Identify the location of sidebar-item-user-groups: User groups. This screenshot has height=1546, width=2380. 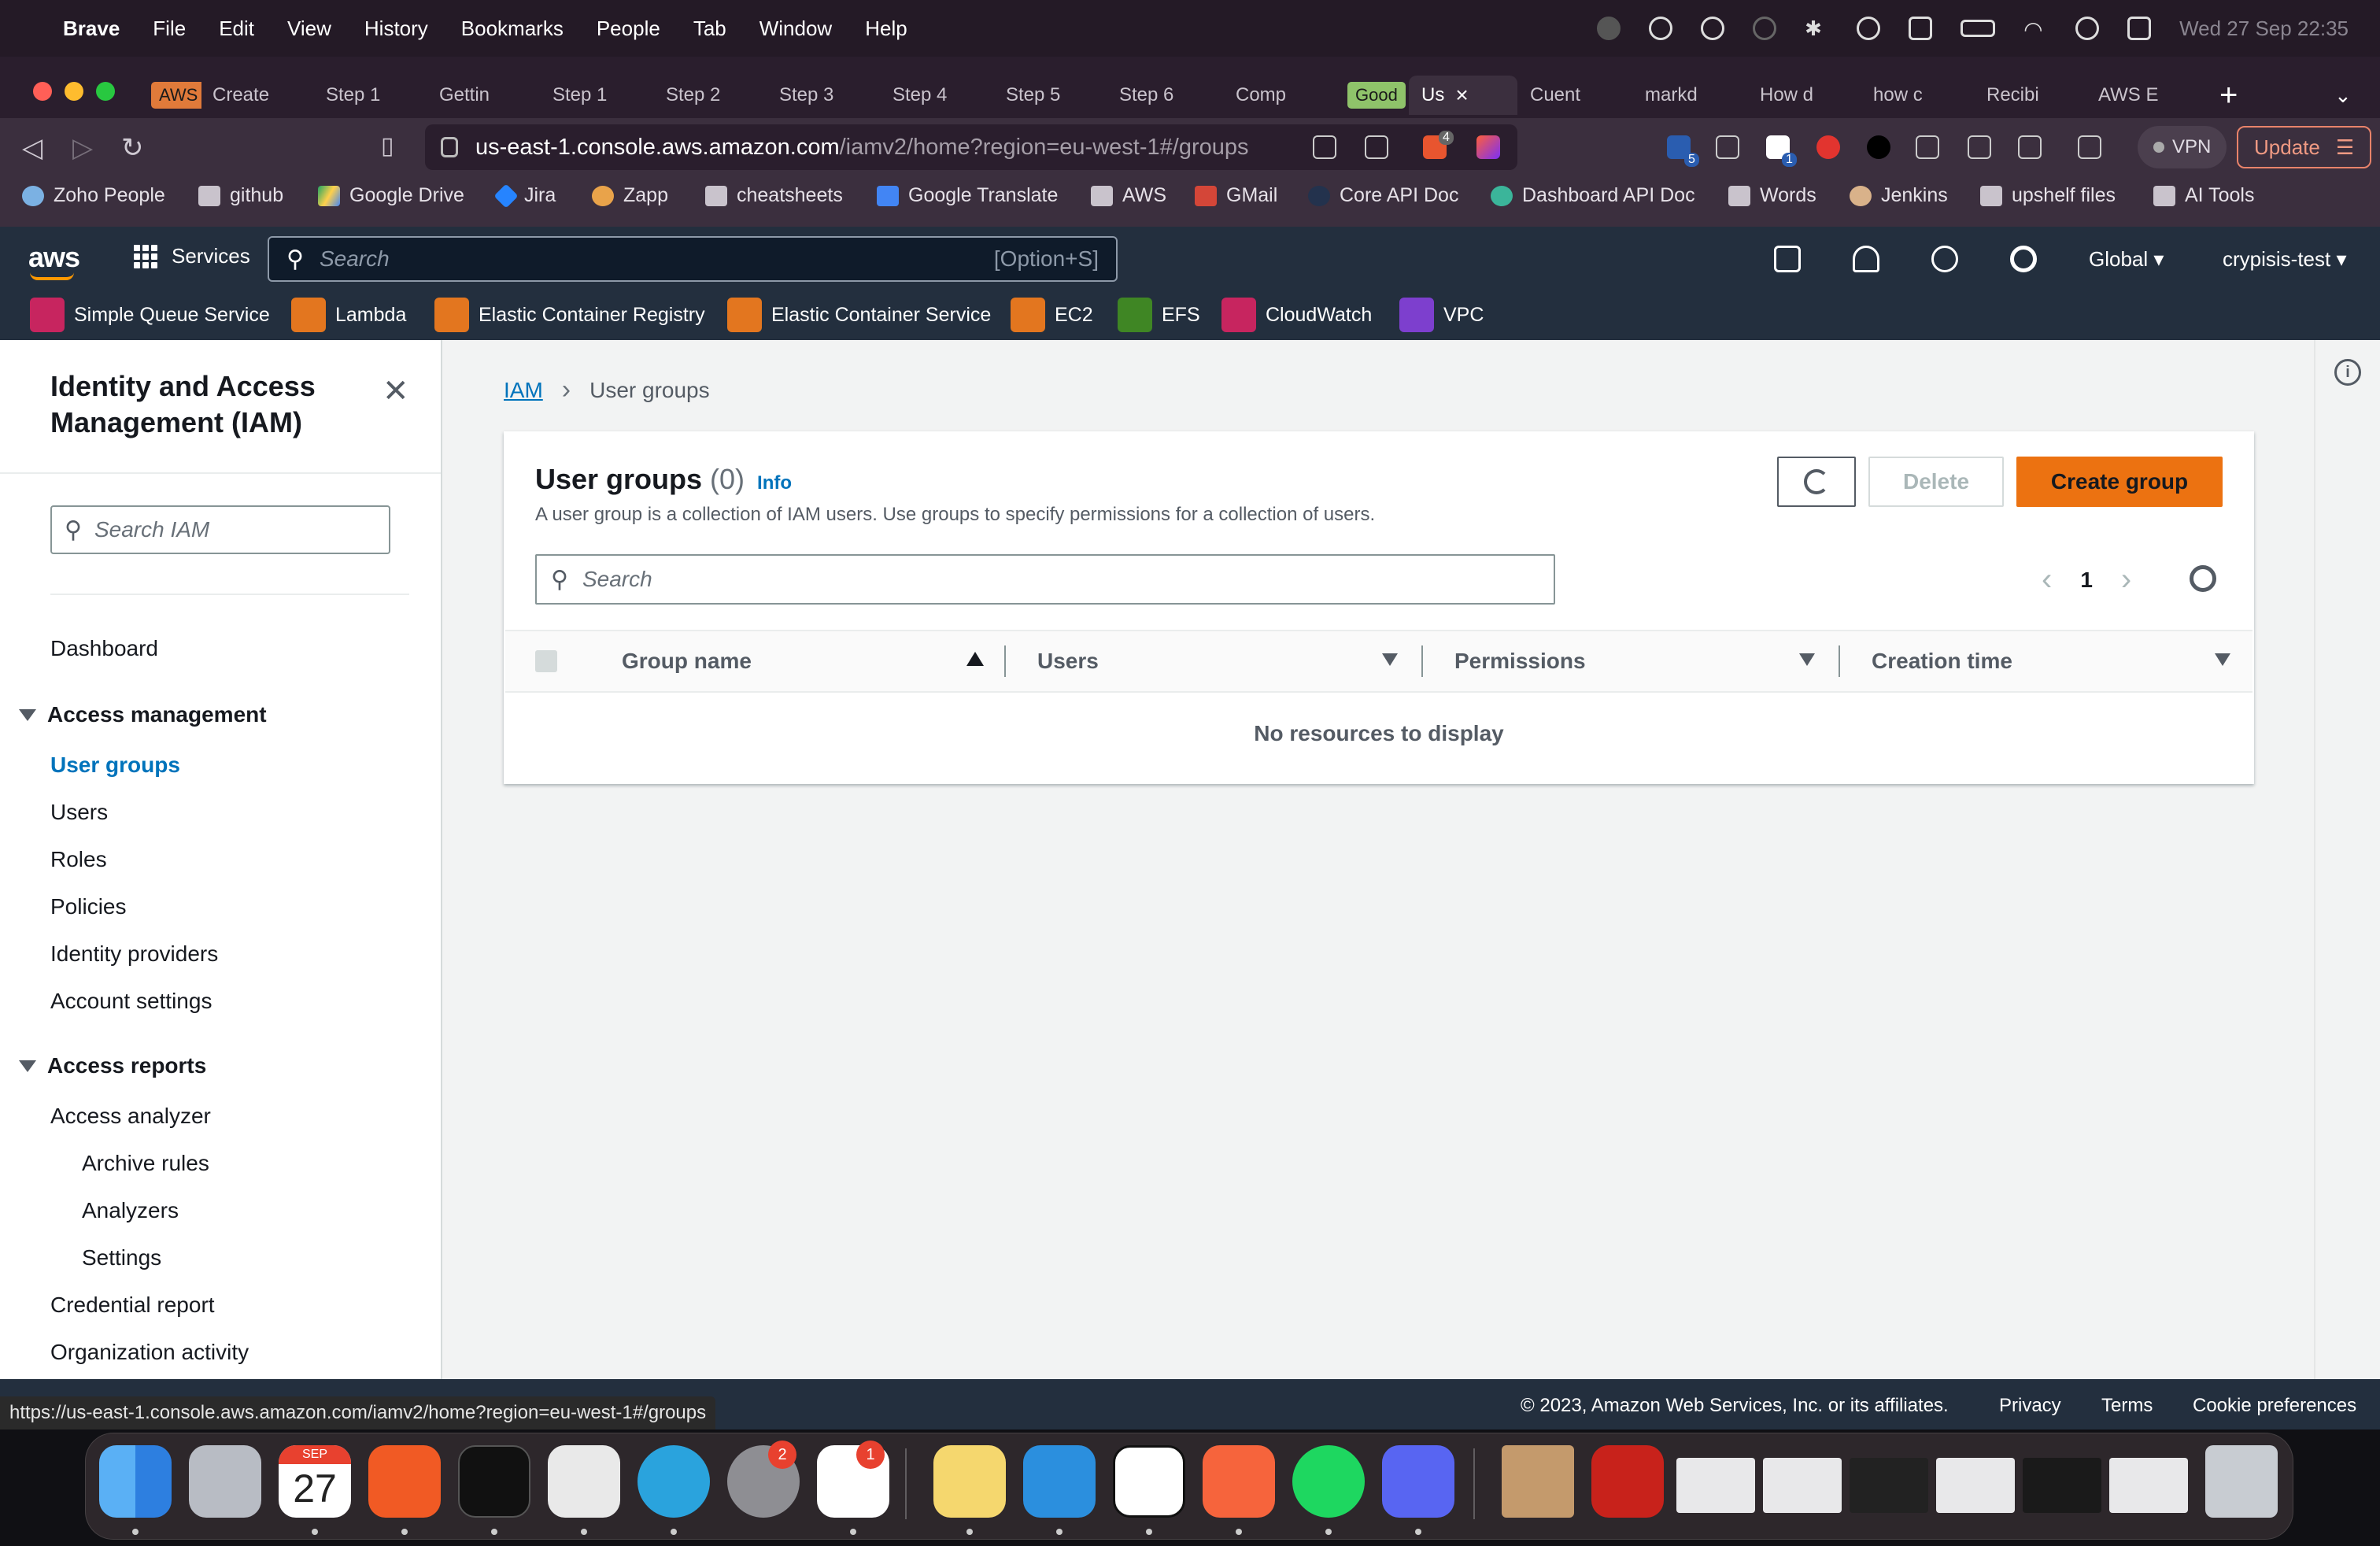
(115, 765).